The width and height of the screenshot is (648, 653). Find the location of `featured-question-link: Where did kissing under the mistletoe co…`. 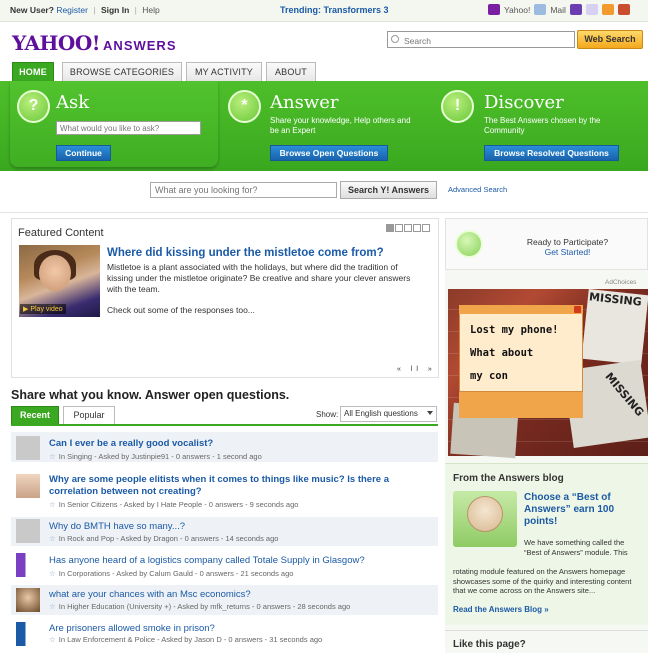

featured-question-link: Where did kissing under the mistletoe co… is located at coordinates (245, 253).